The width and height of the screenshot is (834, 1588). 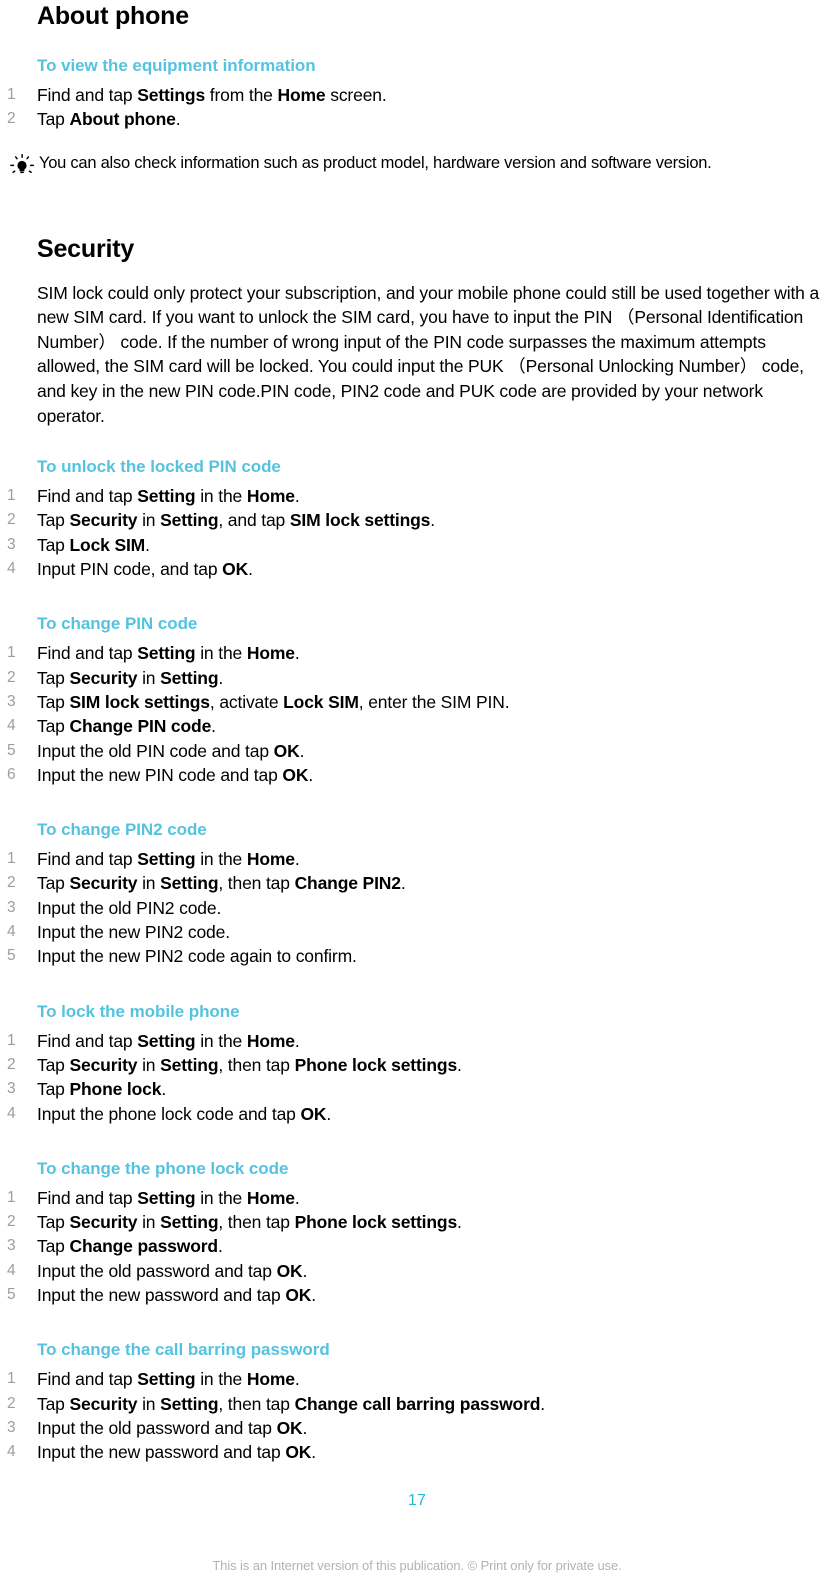 What do you see at coordinates (143, 1246) in the screenshot?
I see `ui-term: Change password` at bounding box center [143, 1246].